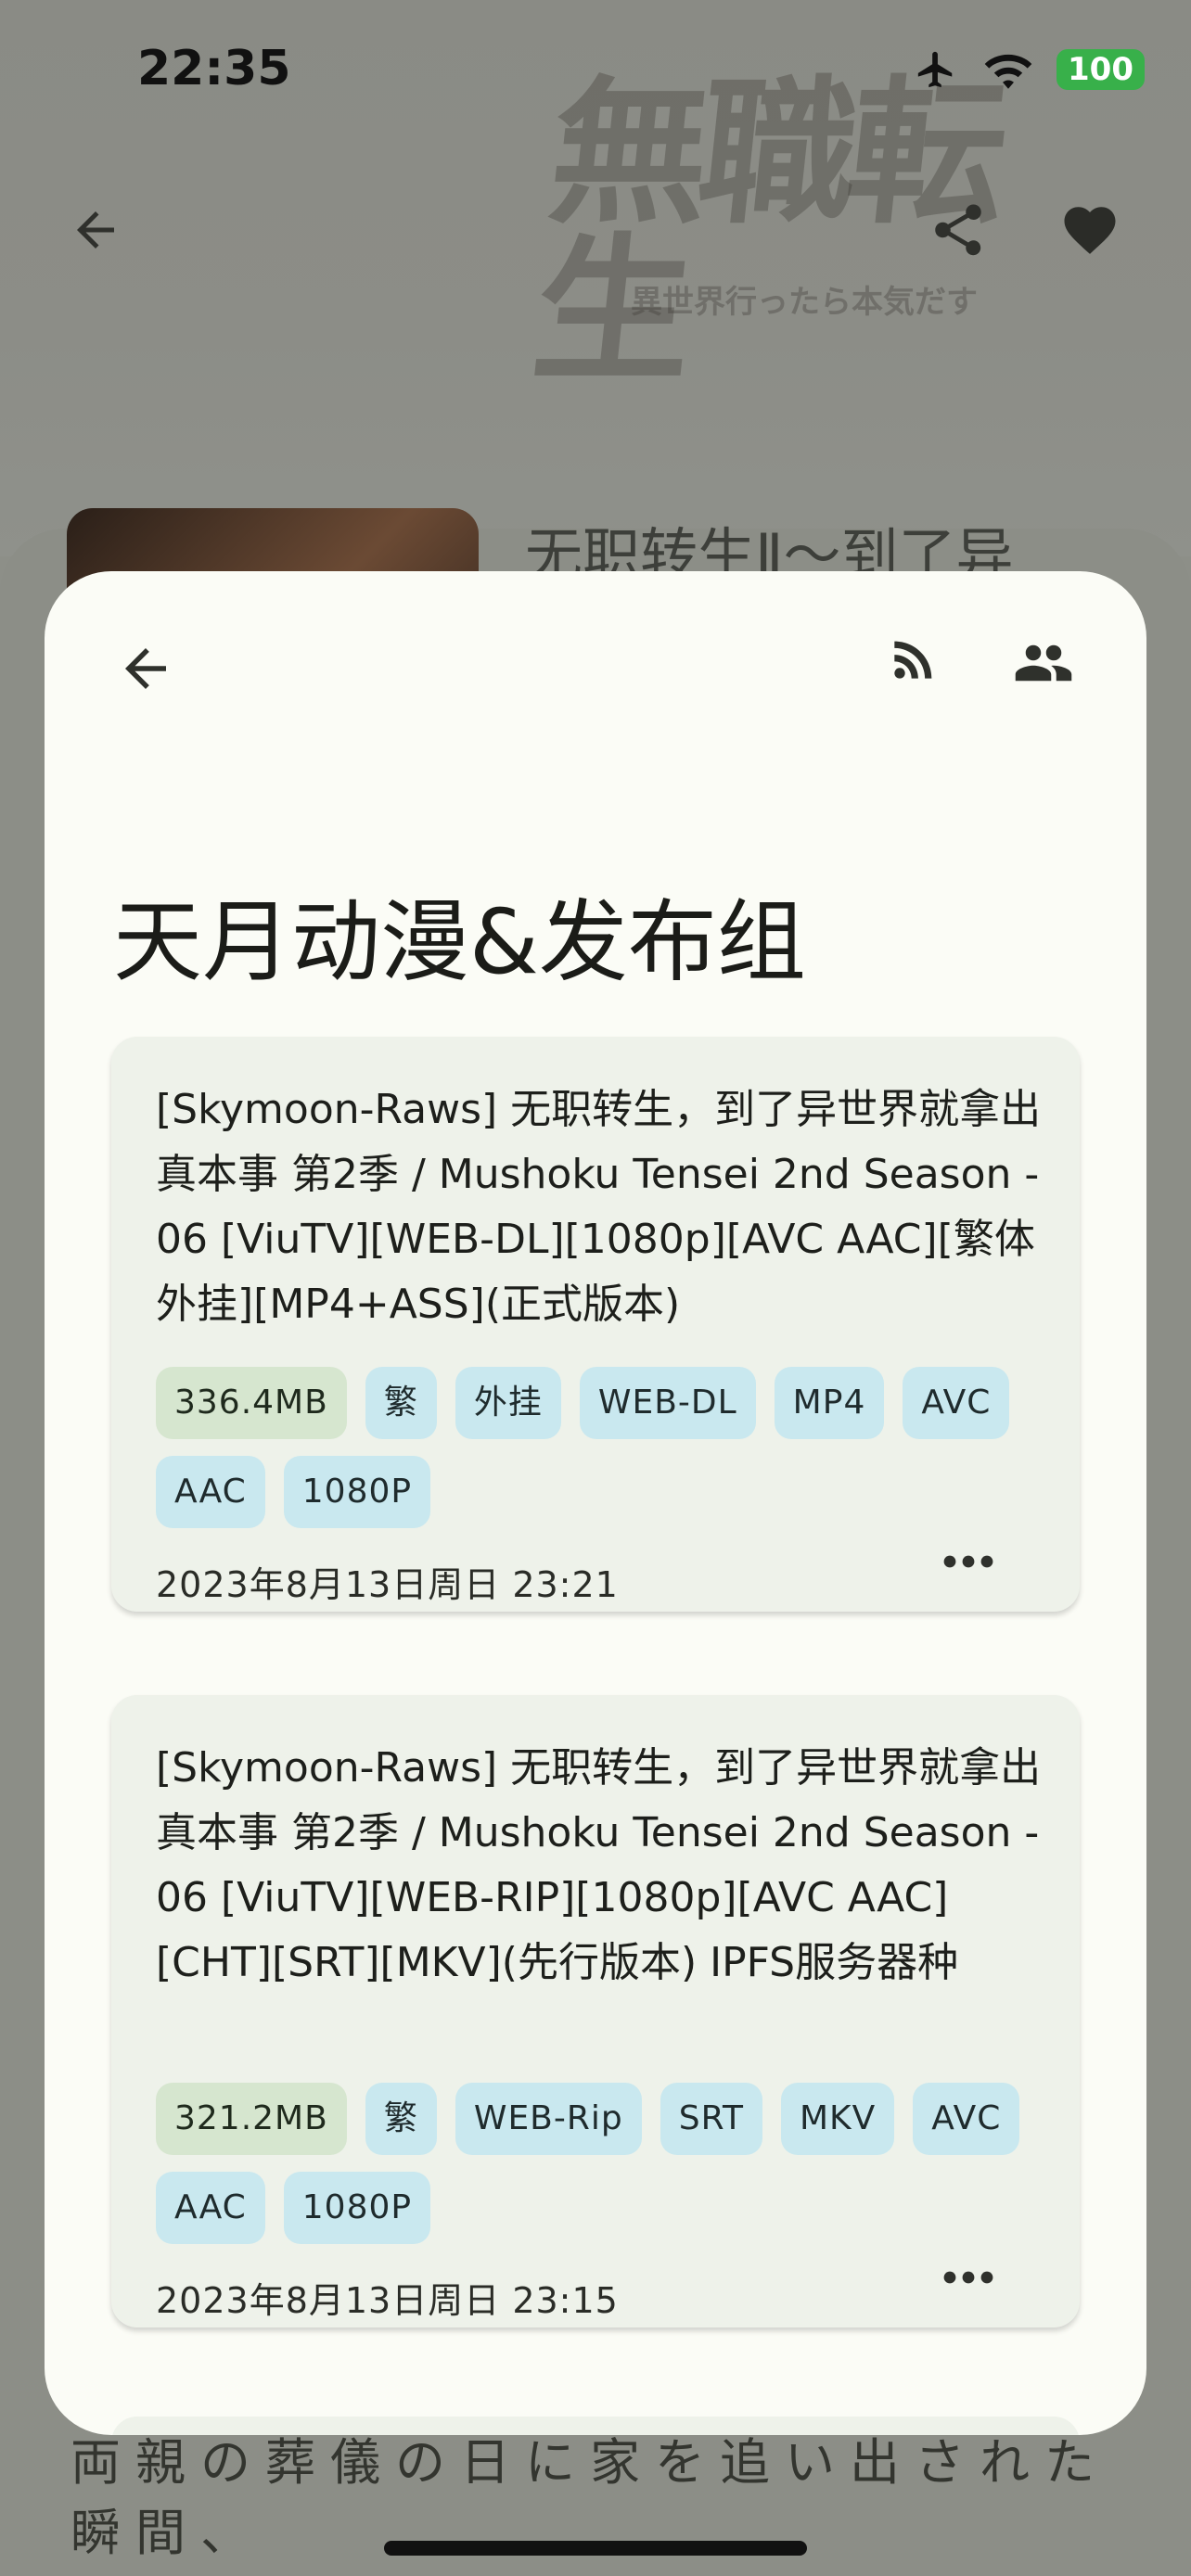  I want to click on sheet-back-button, so click(145, 670).